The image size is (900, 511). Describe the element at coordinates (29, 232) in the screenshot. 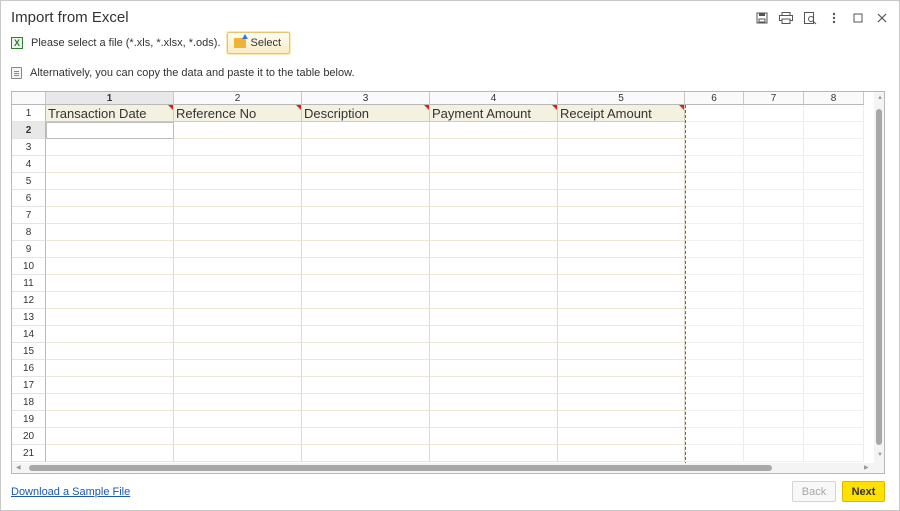

I see `row-header: 8` at that location.